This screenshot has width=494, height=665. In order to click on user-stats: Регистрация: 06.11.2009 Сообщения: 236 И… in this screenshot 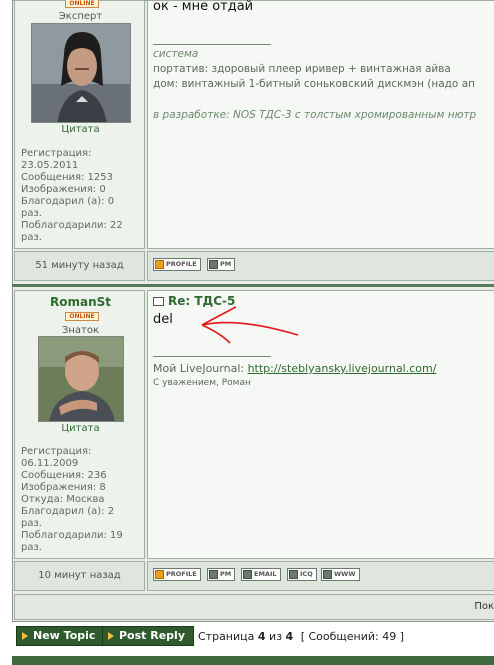, I will do `click(81, 500)`.